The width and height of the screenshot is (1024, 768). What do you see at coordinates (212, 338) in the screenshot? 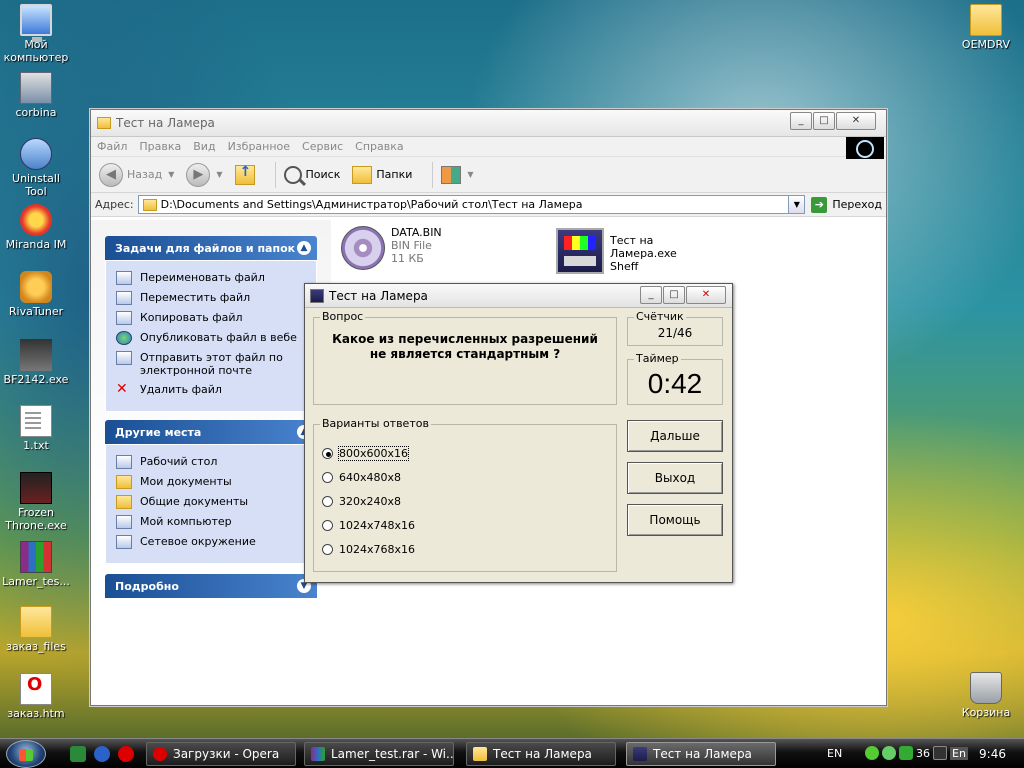
I see `task-publish-web: Опубликовать файл в вебе` at bounding box center [212, 338].